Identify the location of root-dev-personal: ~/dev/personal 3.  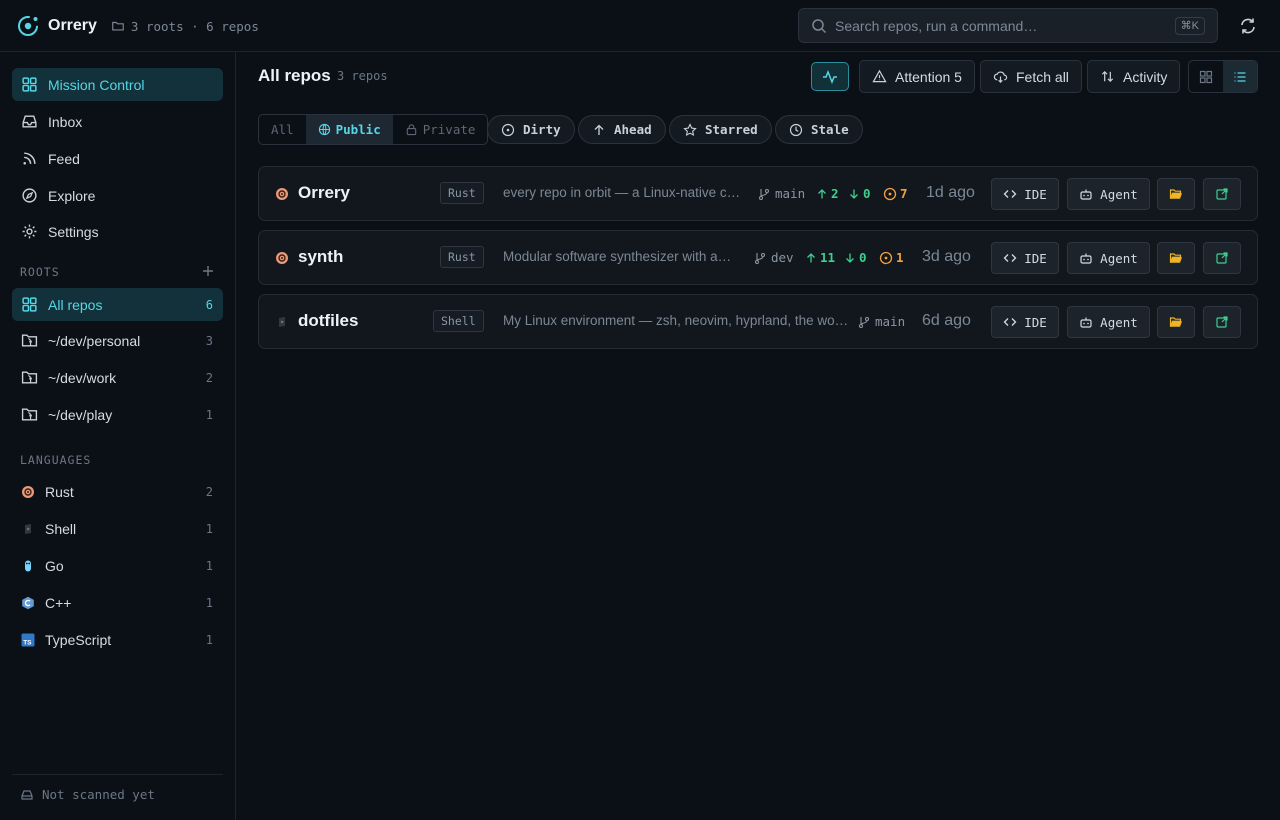
(117, 340).